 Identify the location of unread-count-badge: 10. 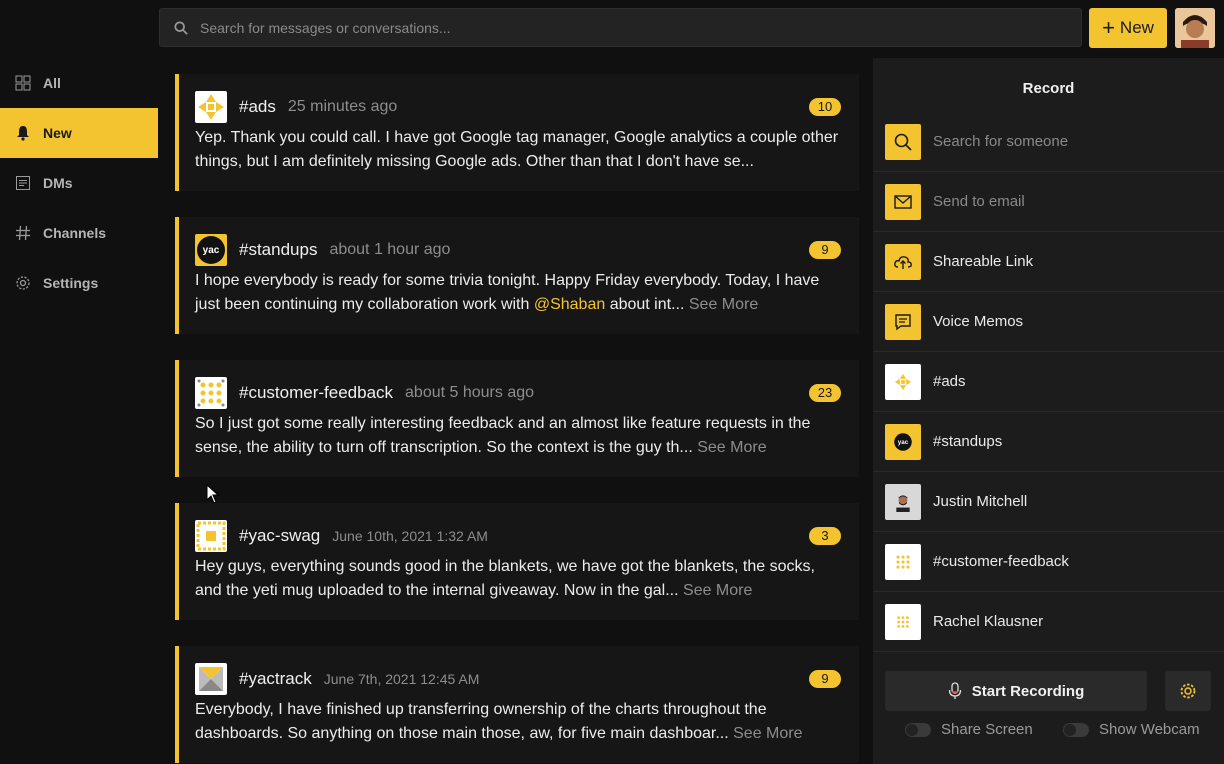
(825, 107).